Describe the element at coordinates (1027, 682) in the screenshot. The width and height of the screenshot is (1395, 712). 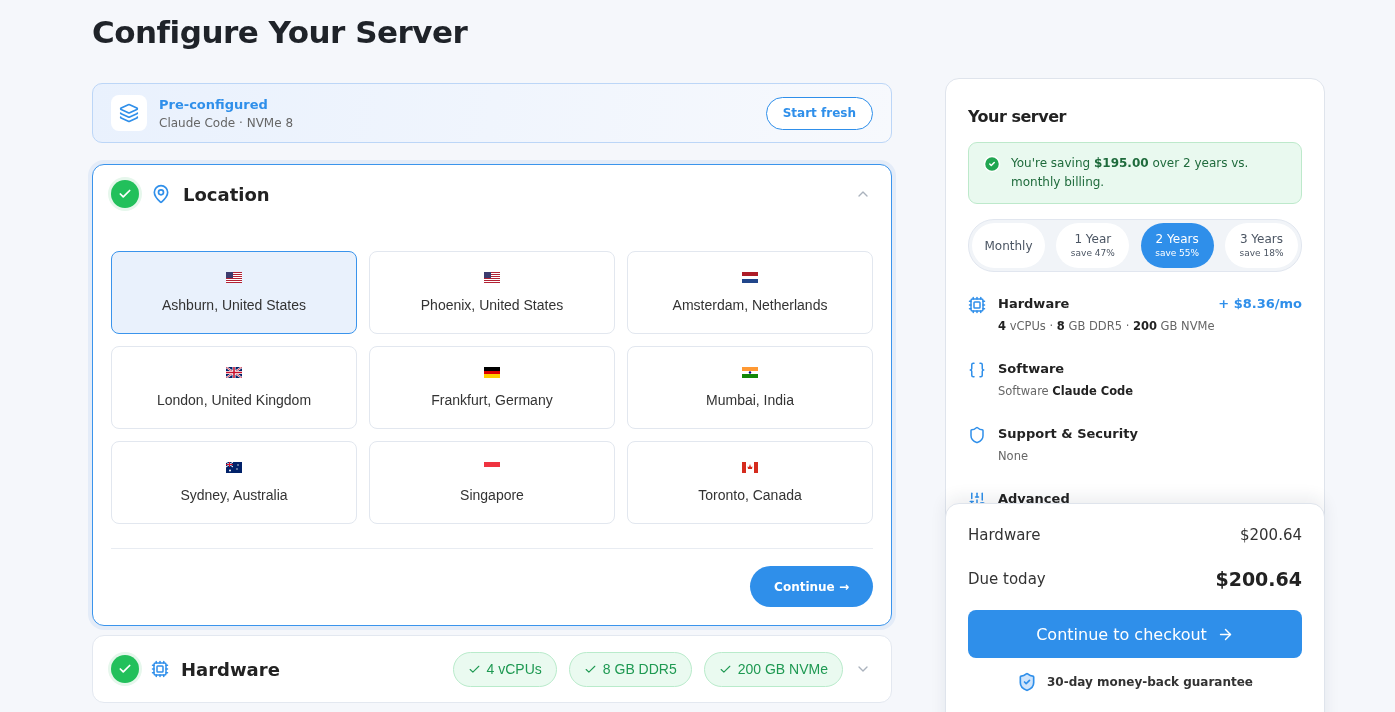
I see `shield-check-icon` at that location.